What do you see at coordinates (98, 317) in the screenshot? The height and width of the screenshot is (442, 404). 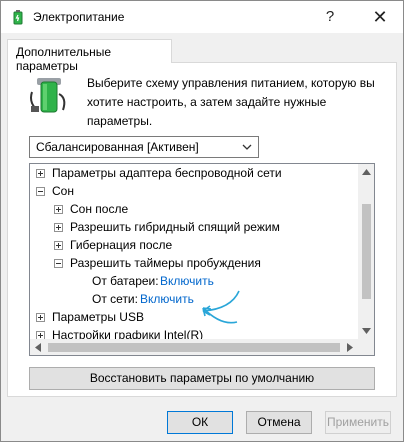 I see `tree-item-label: Параметры USB` at bounding box center [98, 317].